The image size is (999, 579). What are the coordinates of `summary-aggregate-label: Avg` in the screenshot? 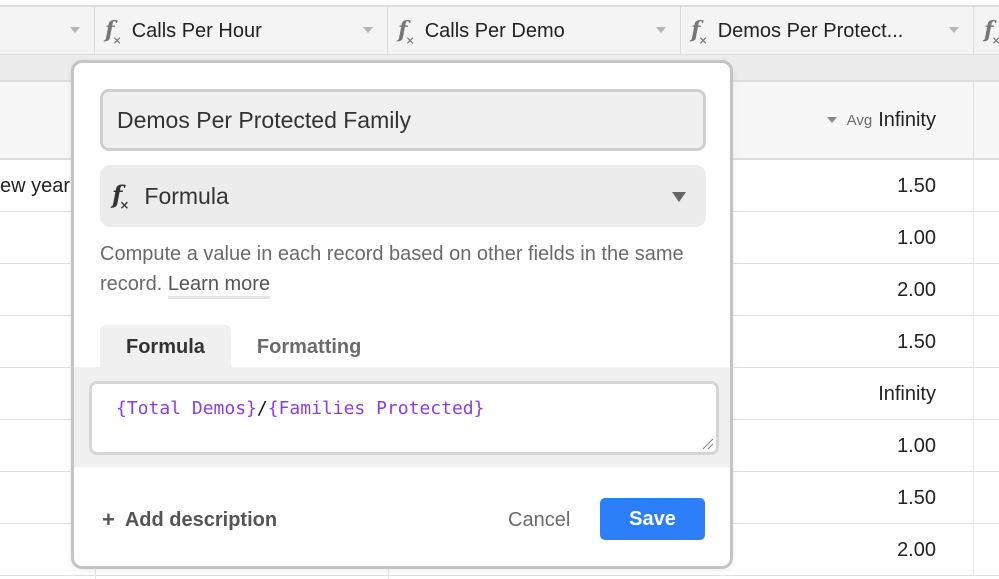 It's located at (859, 120).